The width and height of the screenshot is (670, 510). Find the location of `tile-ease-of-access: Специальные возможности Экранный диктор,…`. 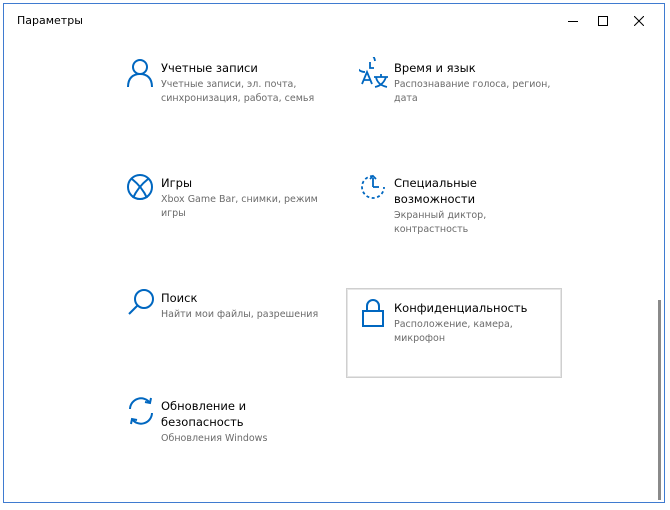

tile-ease-of-access: Специальные возможности Экранный диктор,… is located at coordinates (454, 208).